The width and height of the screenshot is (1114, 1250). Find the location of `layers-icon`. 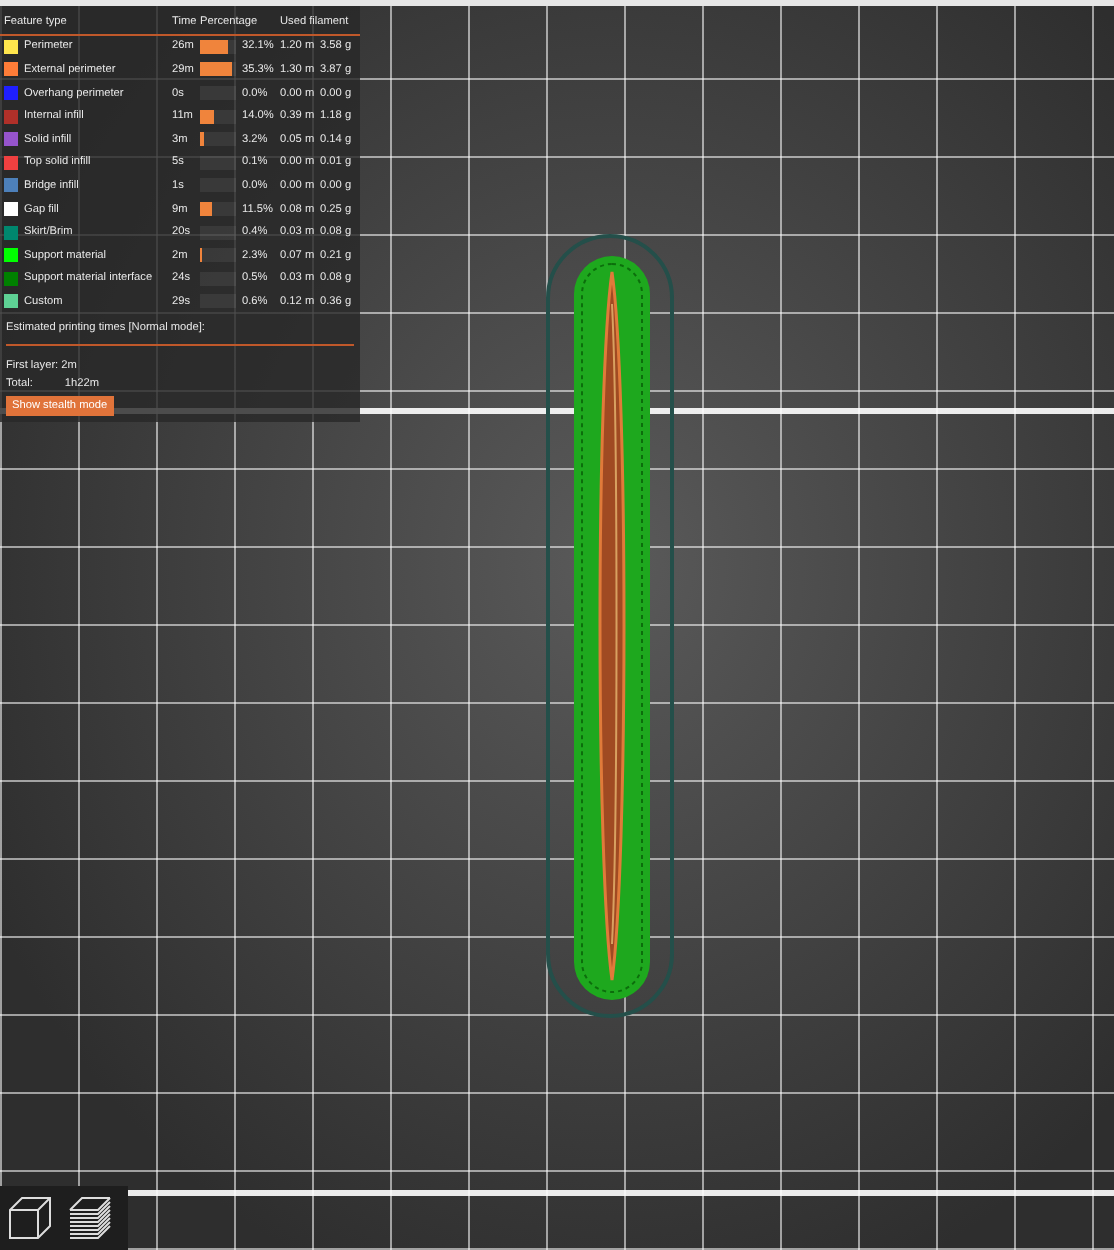

layers-icon is located at coordinates (90, 1218).